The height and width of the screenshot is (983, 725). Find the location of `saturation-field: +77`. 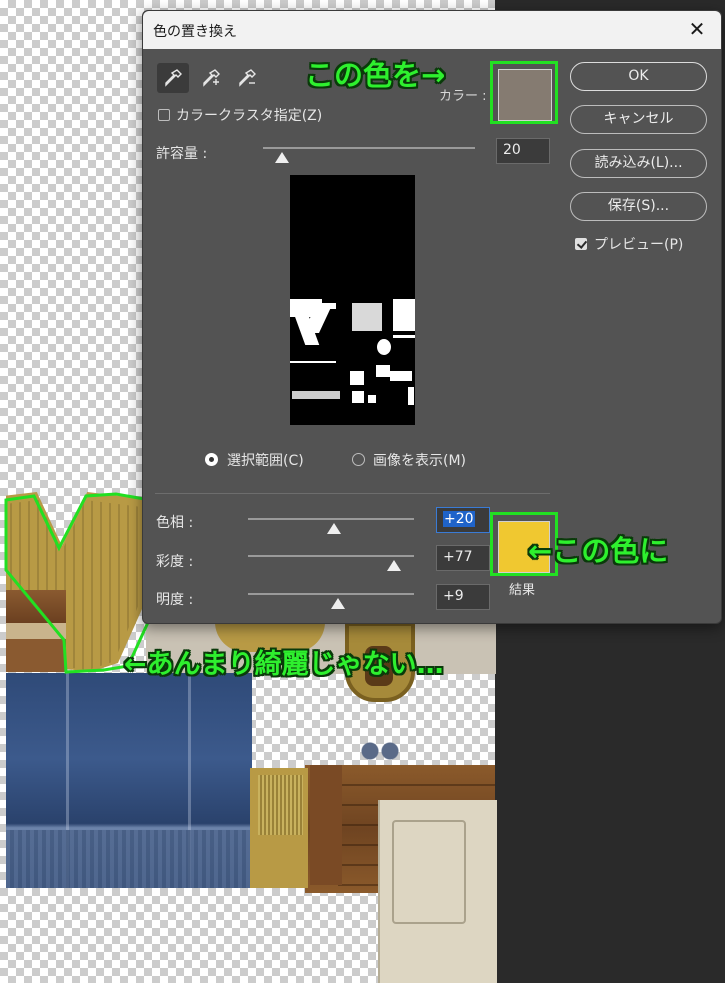

saturation-field: +77 is located at coordinates (463, 558).